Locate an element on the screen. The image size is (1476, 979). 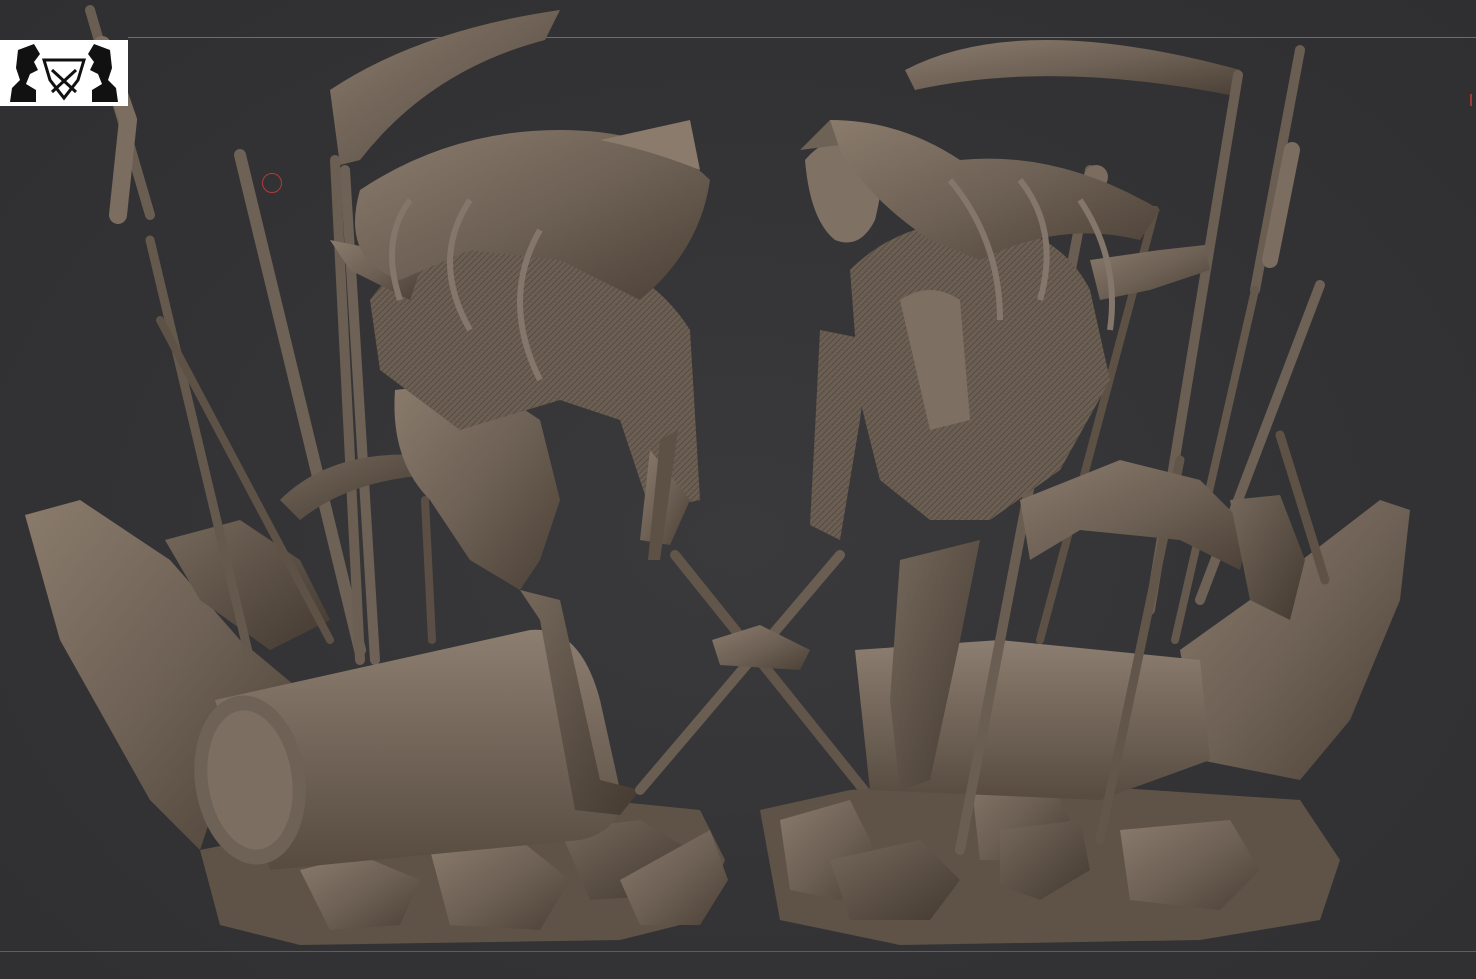
brand-logo is located at coordinates (64, 73).